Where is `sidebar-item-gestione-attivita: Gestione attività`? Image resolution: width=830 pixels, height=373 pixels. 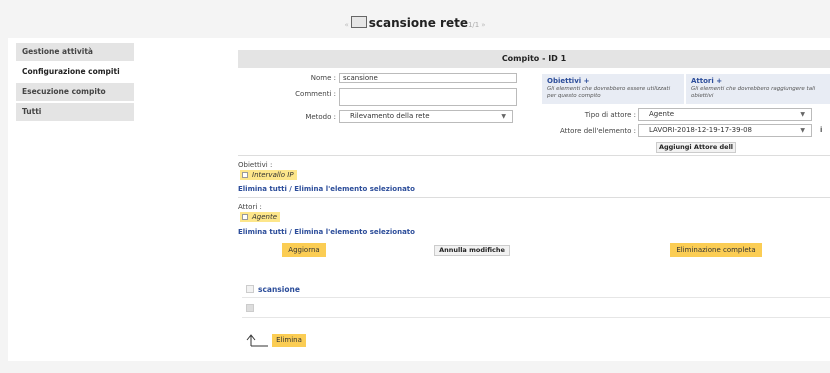
sidebar-item-gestione-attivita: Gestione attività is located at coordinates (75, 52).